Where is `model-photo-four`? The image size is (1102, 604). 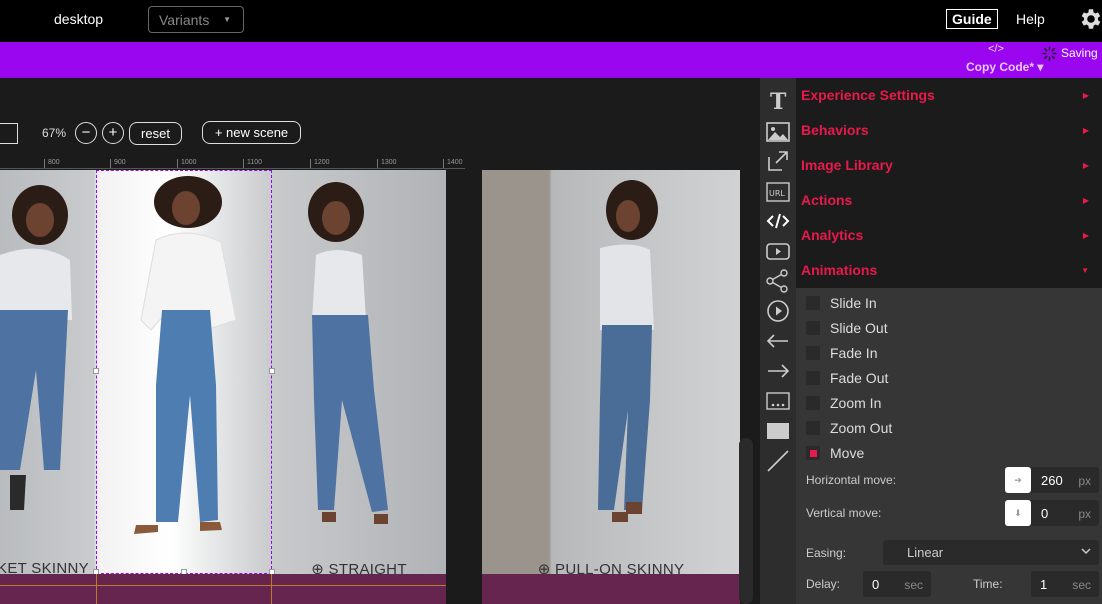 model-photo-four is located at coordinates (628, 351).